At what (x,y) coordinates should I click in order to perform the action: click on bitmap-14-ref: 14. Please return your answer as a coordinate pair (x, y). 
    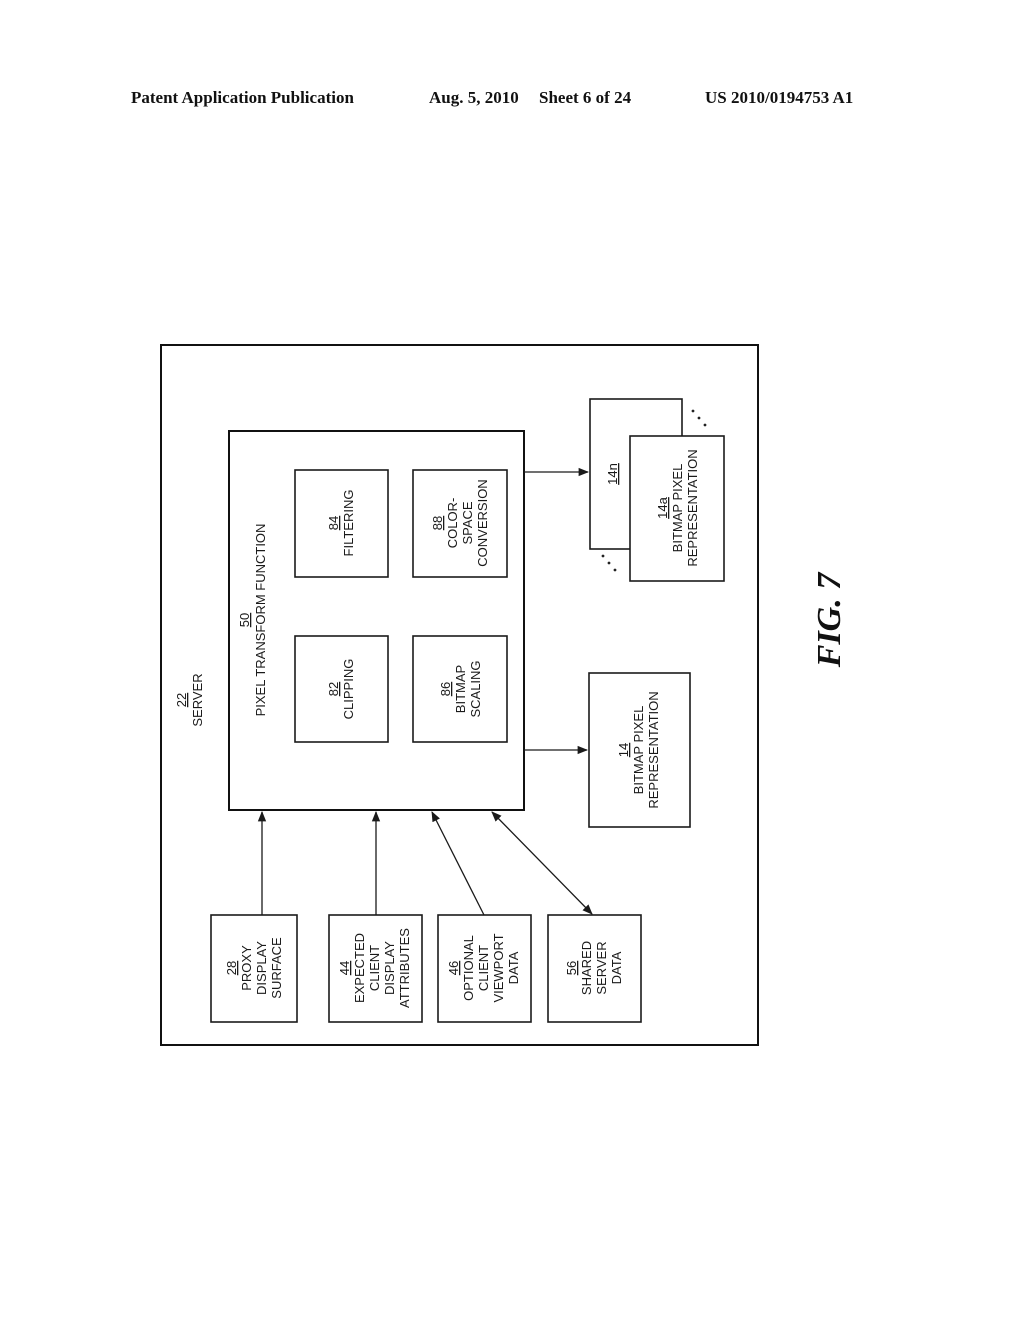
    Looking at the image, I should click on (623, 750).